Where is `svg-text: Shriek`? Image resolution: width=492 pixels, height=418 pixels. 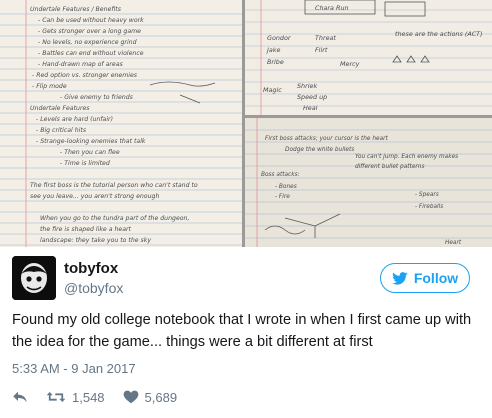 svg-text: Shriek is located at coordinates (307, 86).